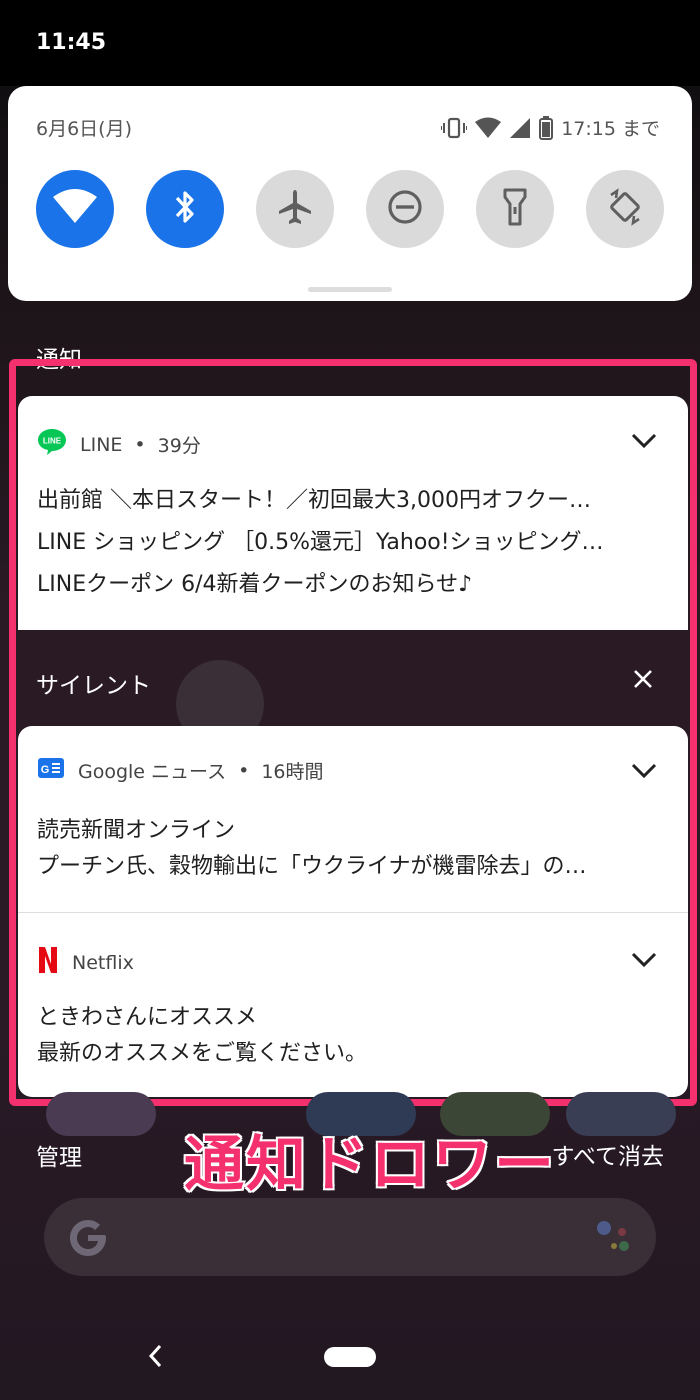 This screenshot has height=1400, width=700. I want to click on caption-notification-drawer: 通知ドロワー, so click(369, 1165).